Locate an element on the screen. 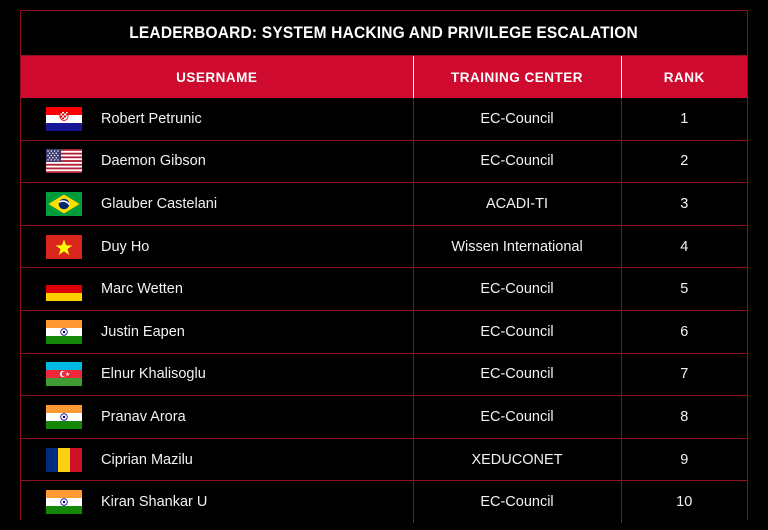 This screenshot has height=530, width=768. table-header-row: USERNAME TRAINING CENTER RANK is located at coordinates (384, 77).